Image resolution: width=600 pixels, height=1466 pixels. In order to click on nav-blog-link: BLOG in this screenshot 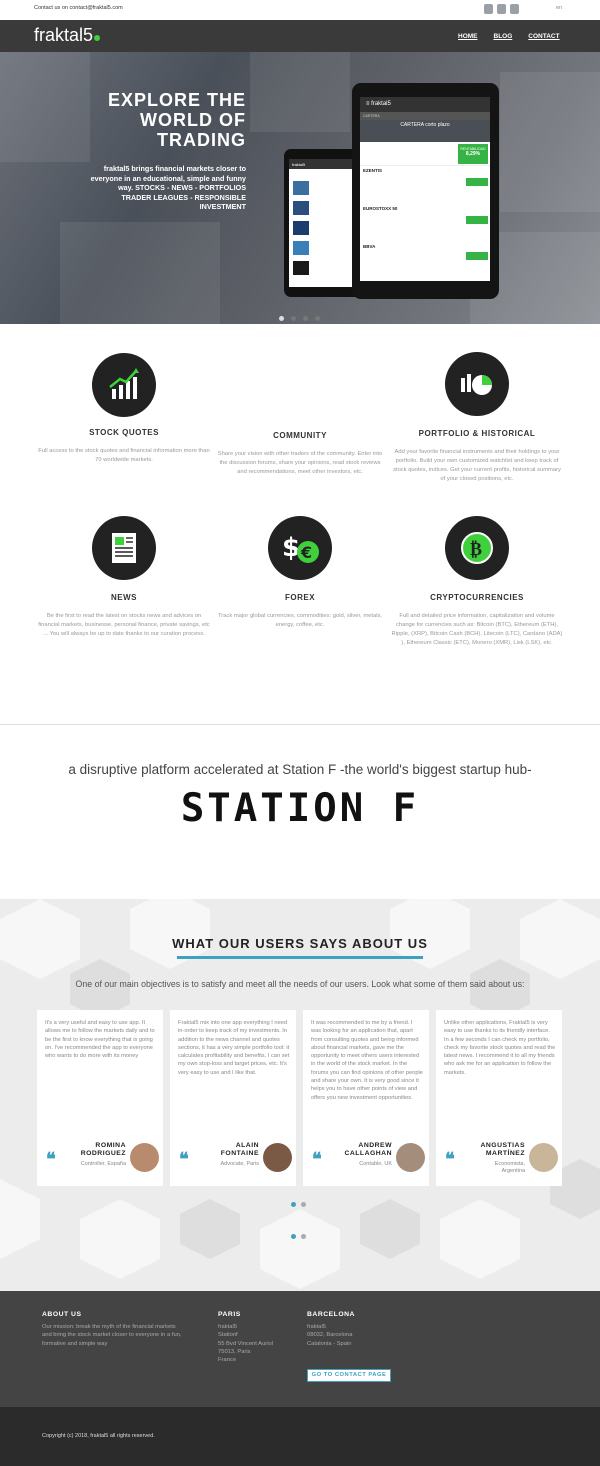, I will do `click(503, 36)`.